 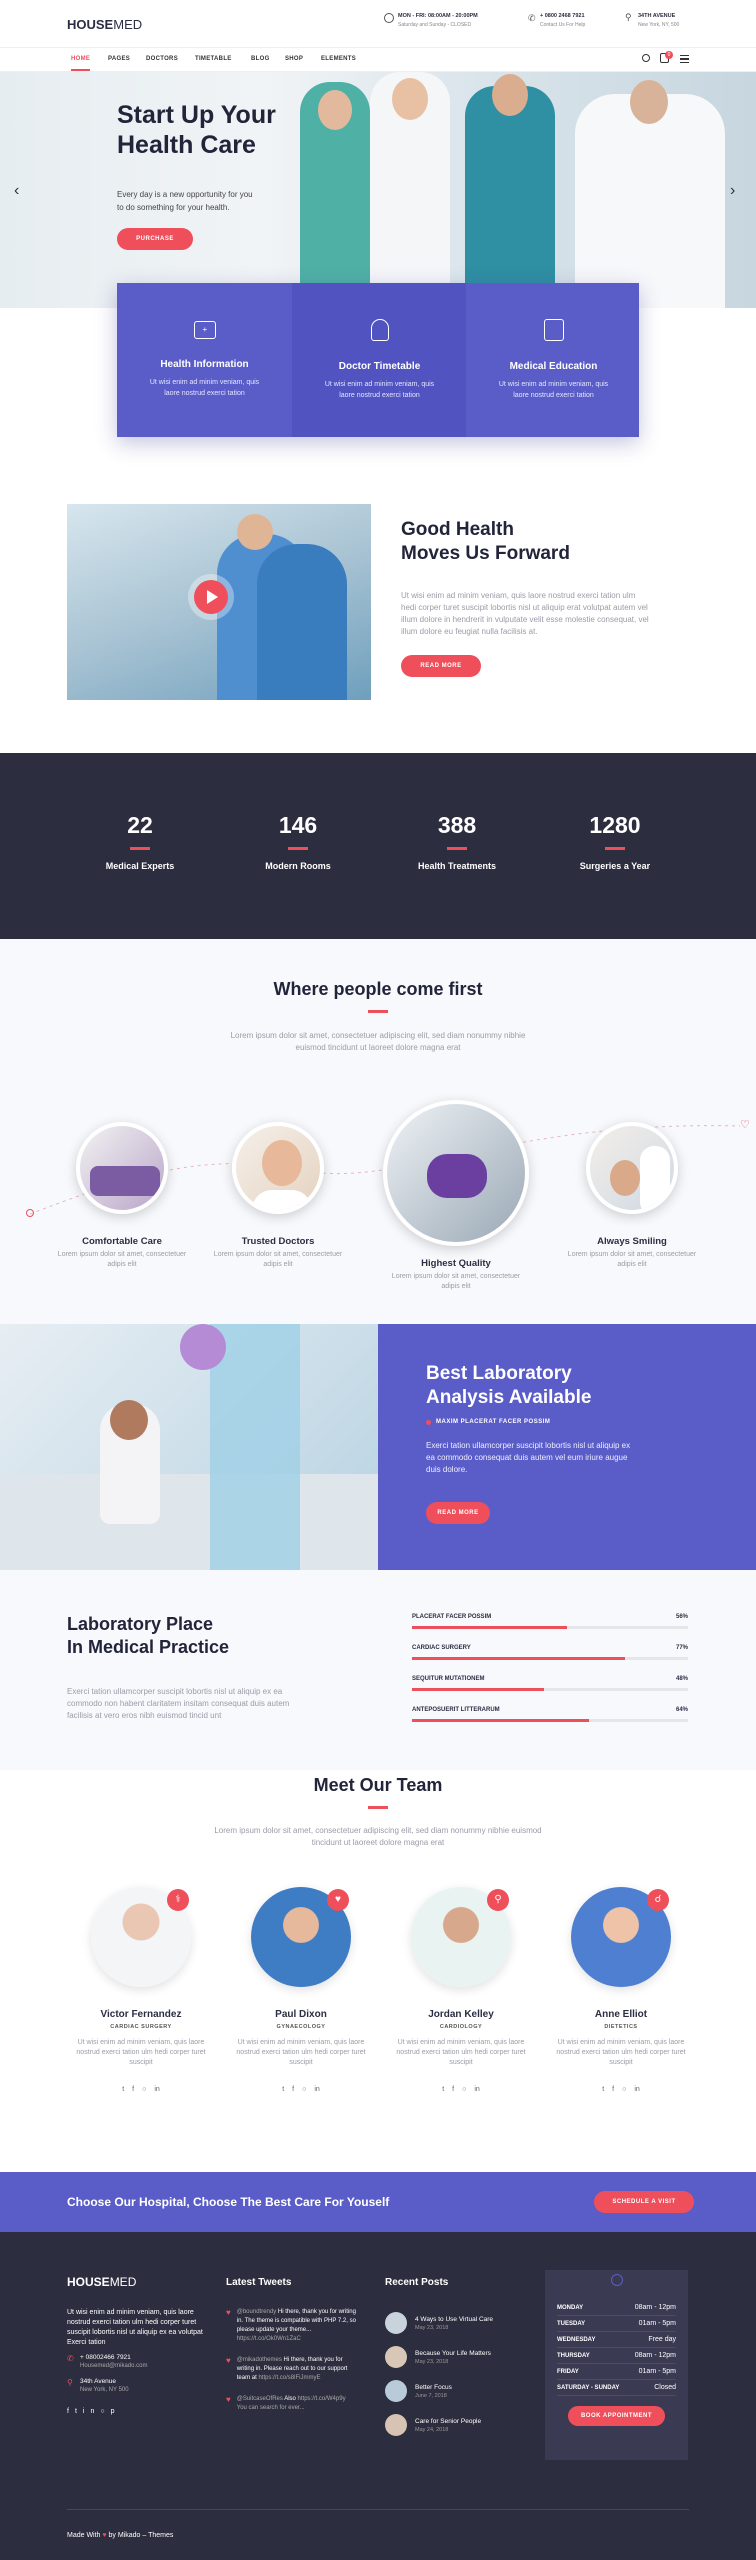 What do you see at coordinates (113, 2366) in the screenshot?
I see `footer-email: Housemed@mikado.com` at bounding box center [113, 2366].